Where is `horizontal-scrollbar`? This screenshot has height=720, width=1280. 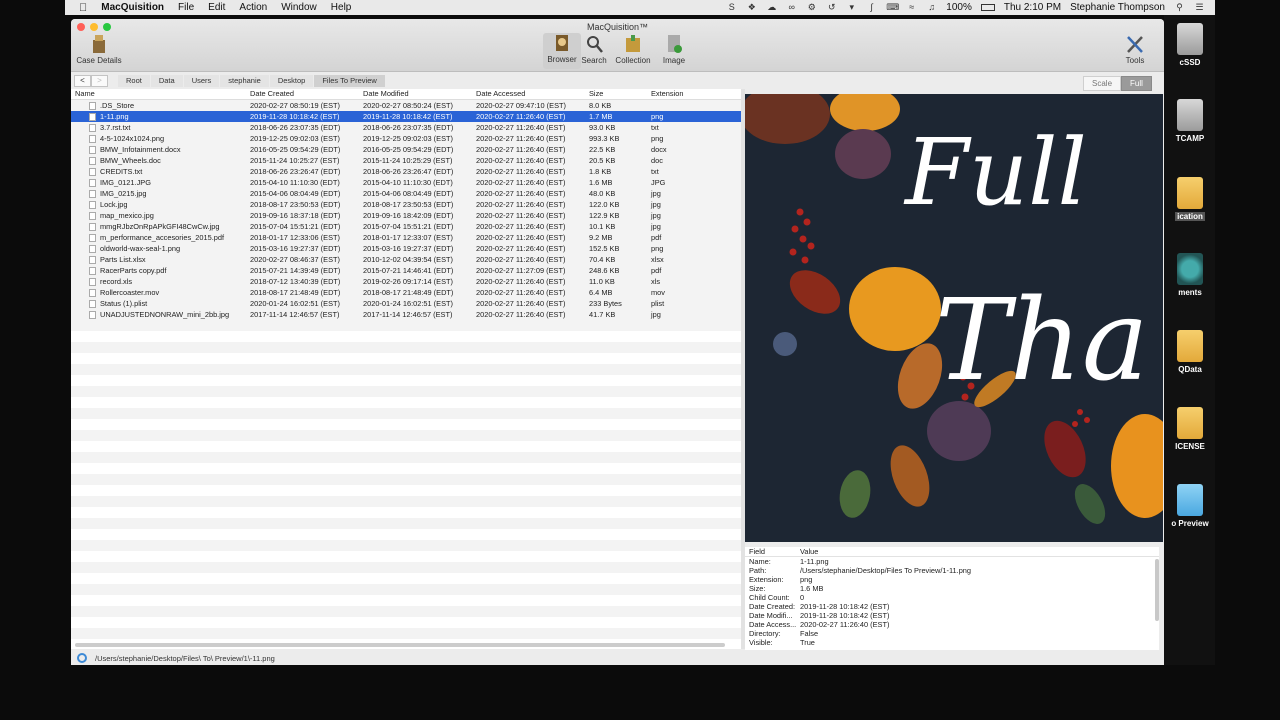
horizontal-scrollbar is located at coordinates (400, 645).